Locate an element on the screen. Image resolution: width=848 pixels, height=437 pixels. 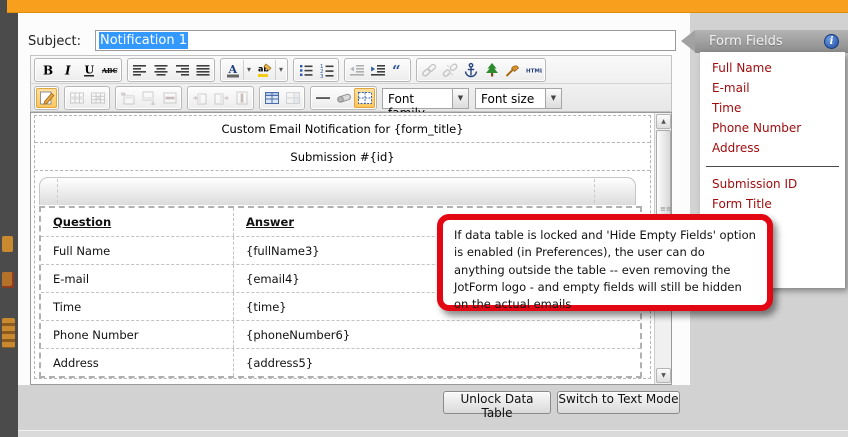
delete-col-button is located at coordinates (241, 98).